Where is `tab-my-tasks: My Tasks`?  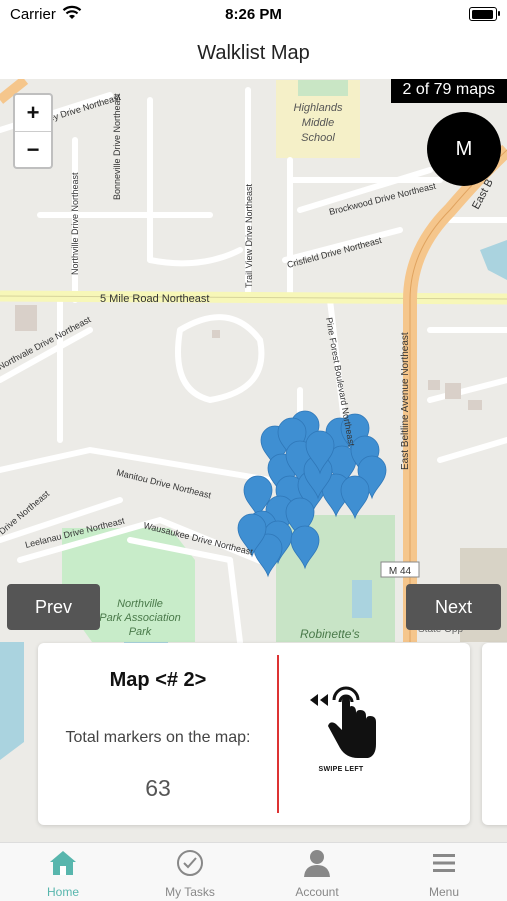
tab-my-tasks: My Tasks is located at coordinates (190, 872).